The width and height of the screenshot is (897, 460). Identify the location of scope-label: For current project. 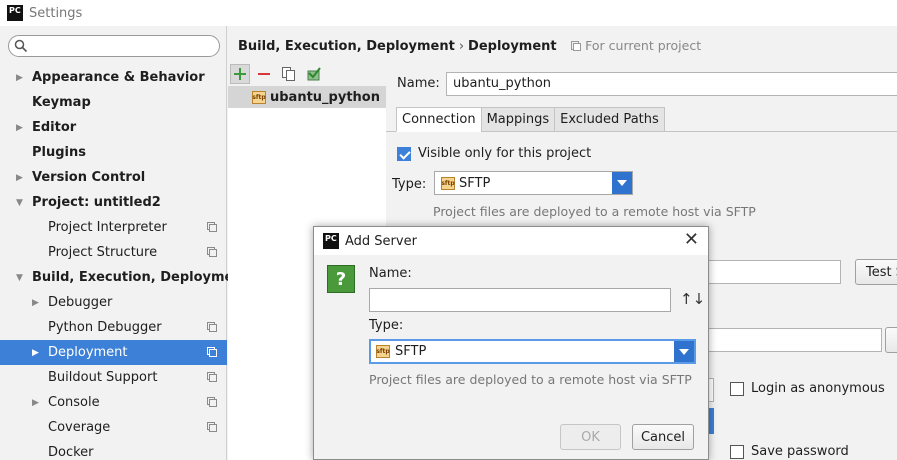
(636, 45).